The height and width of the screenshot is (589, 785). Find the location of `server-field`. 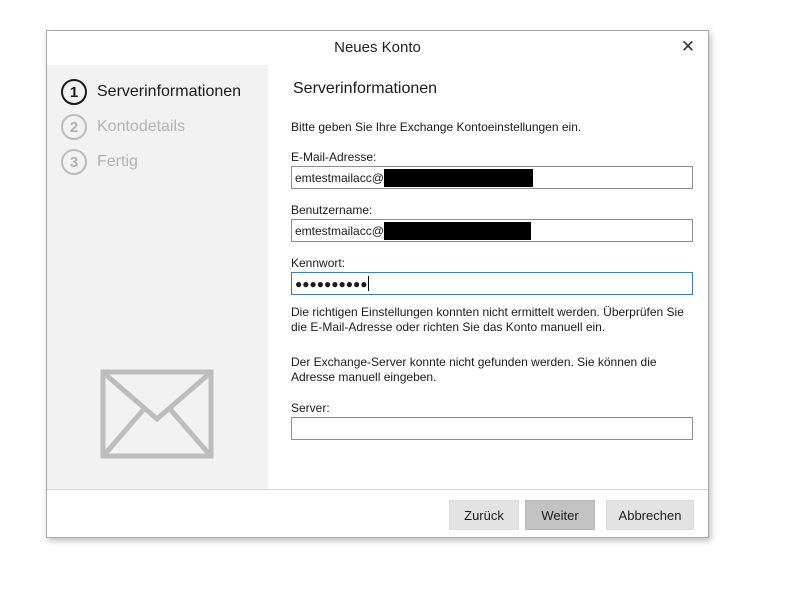

server-field is located at coordinates (492, 428).